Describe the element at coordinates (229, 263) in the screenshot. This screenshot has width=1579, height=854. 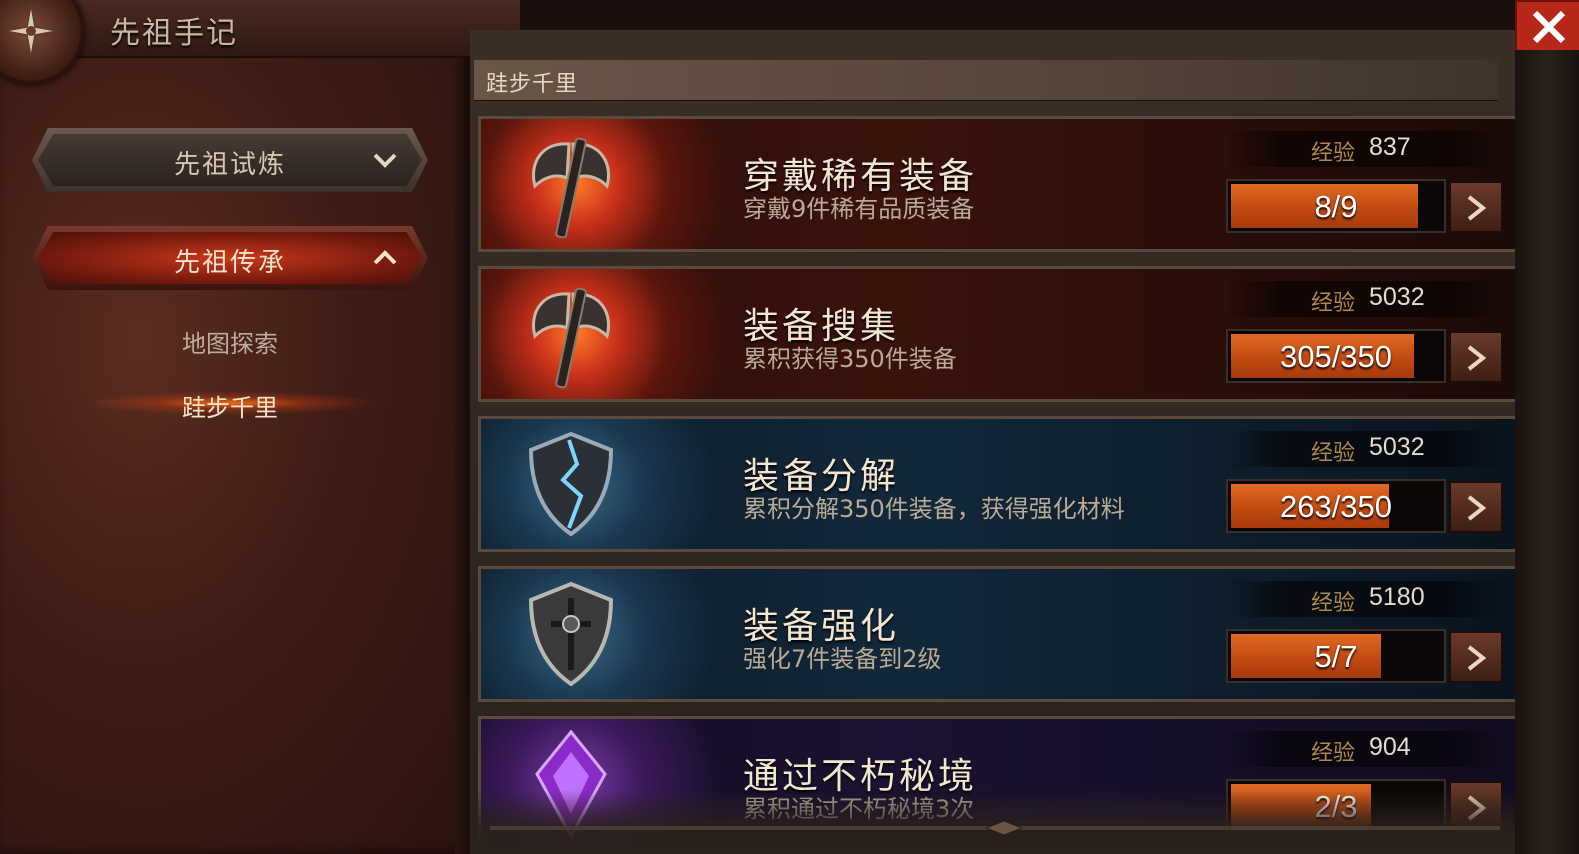
I see `menu-label: 先祖传承` at that location.